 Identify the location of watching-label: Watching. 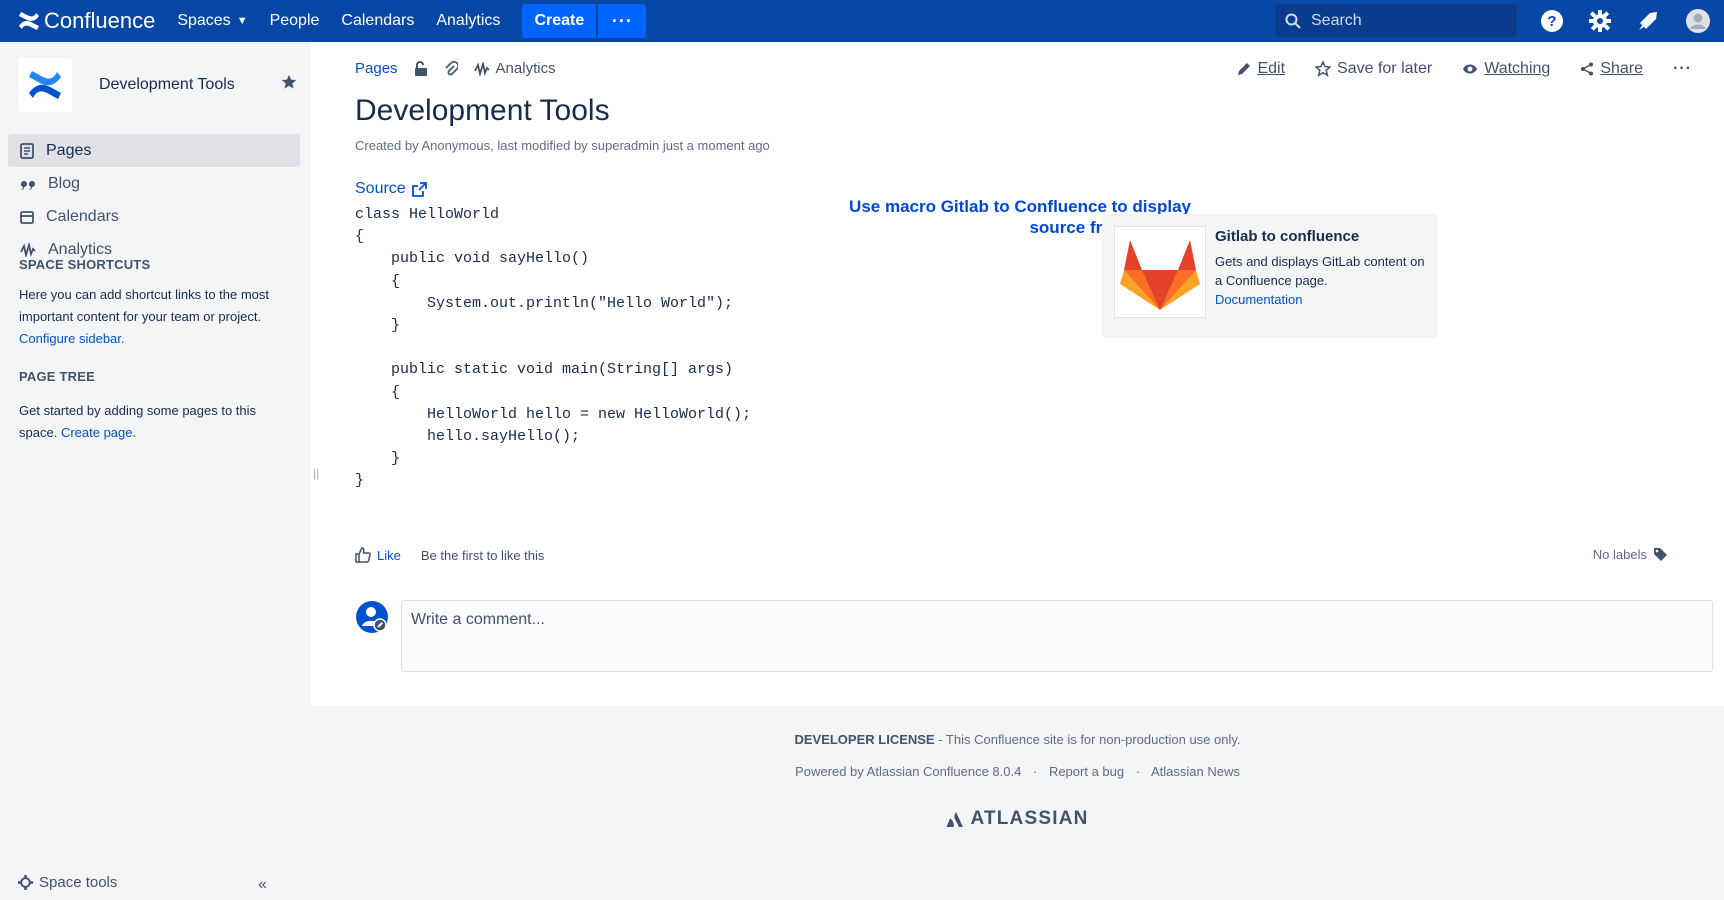
(1517, 68).